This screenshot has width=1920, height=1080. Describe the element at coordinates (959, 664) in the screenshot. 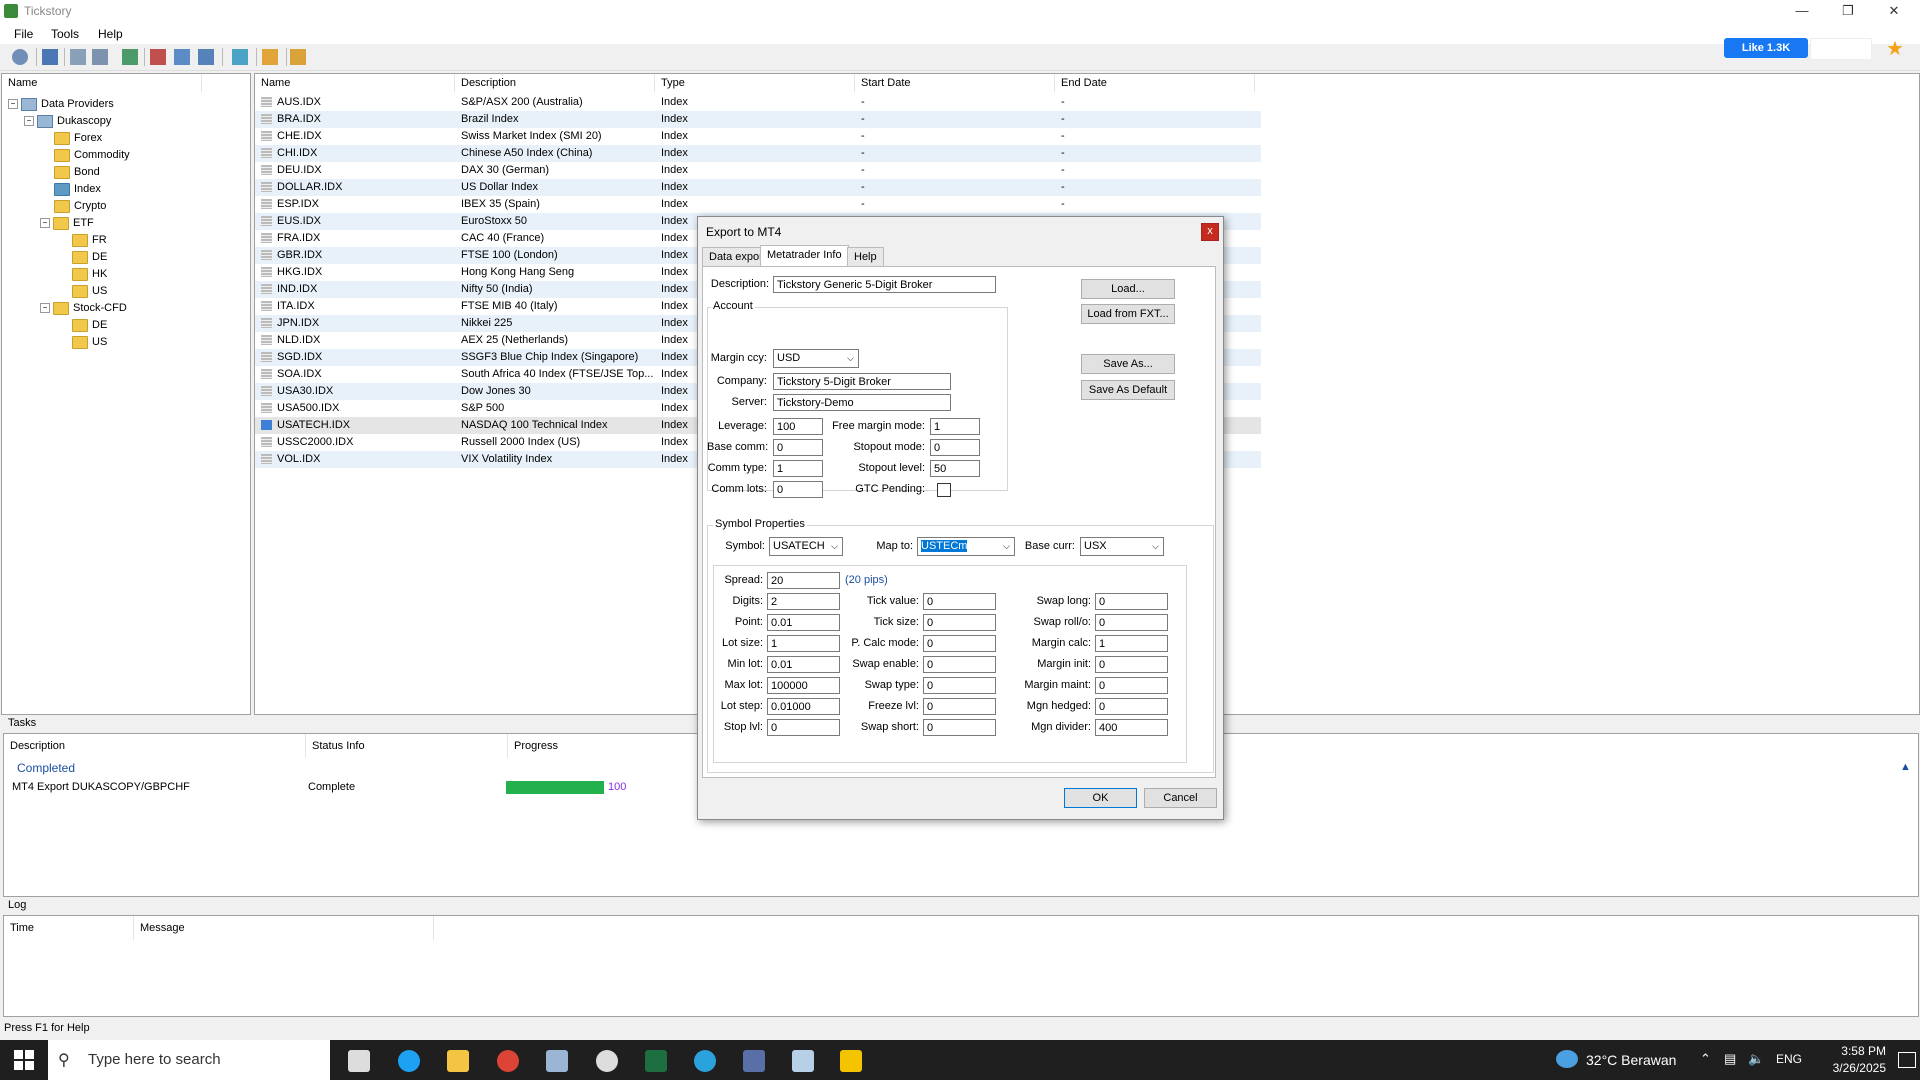

I see `swap-enable-input: 0` at that location.